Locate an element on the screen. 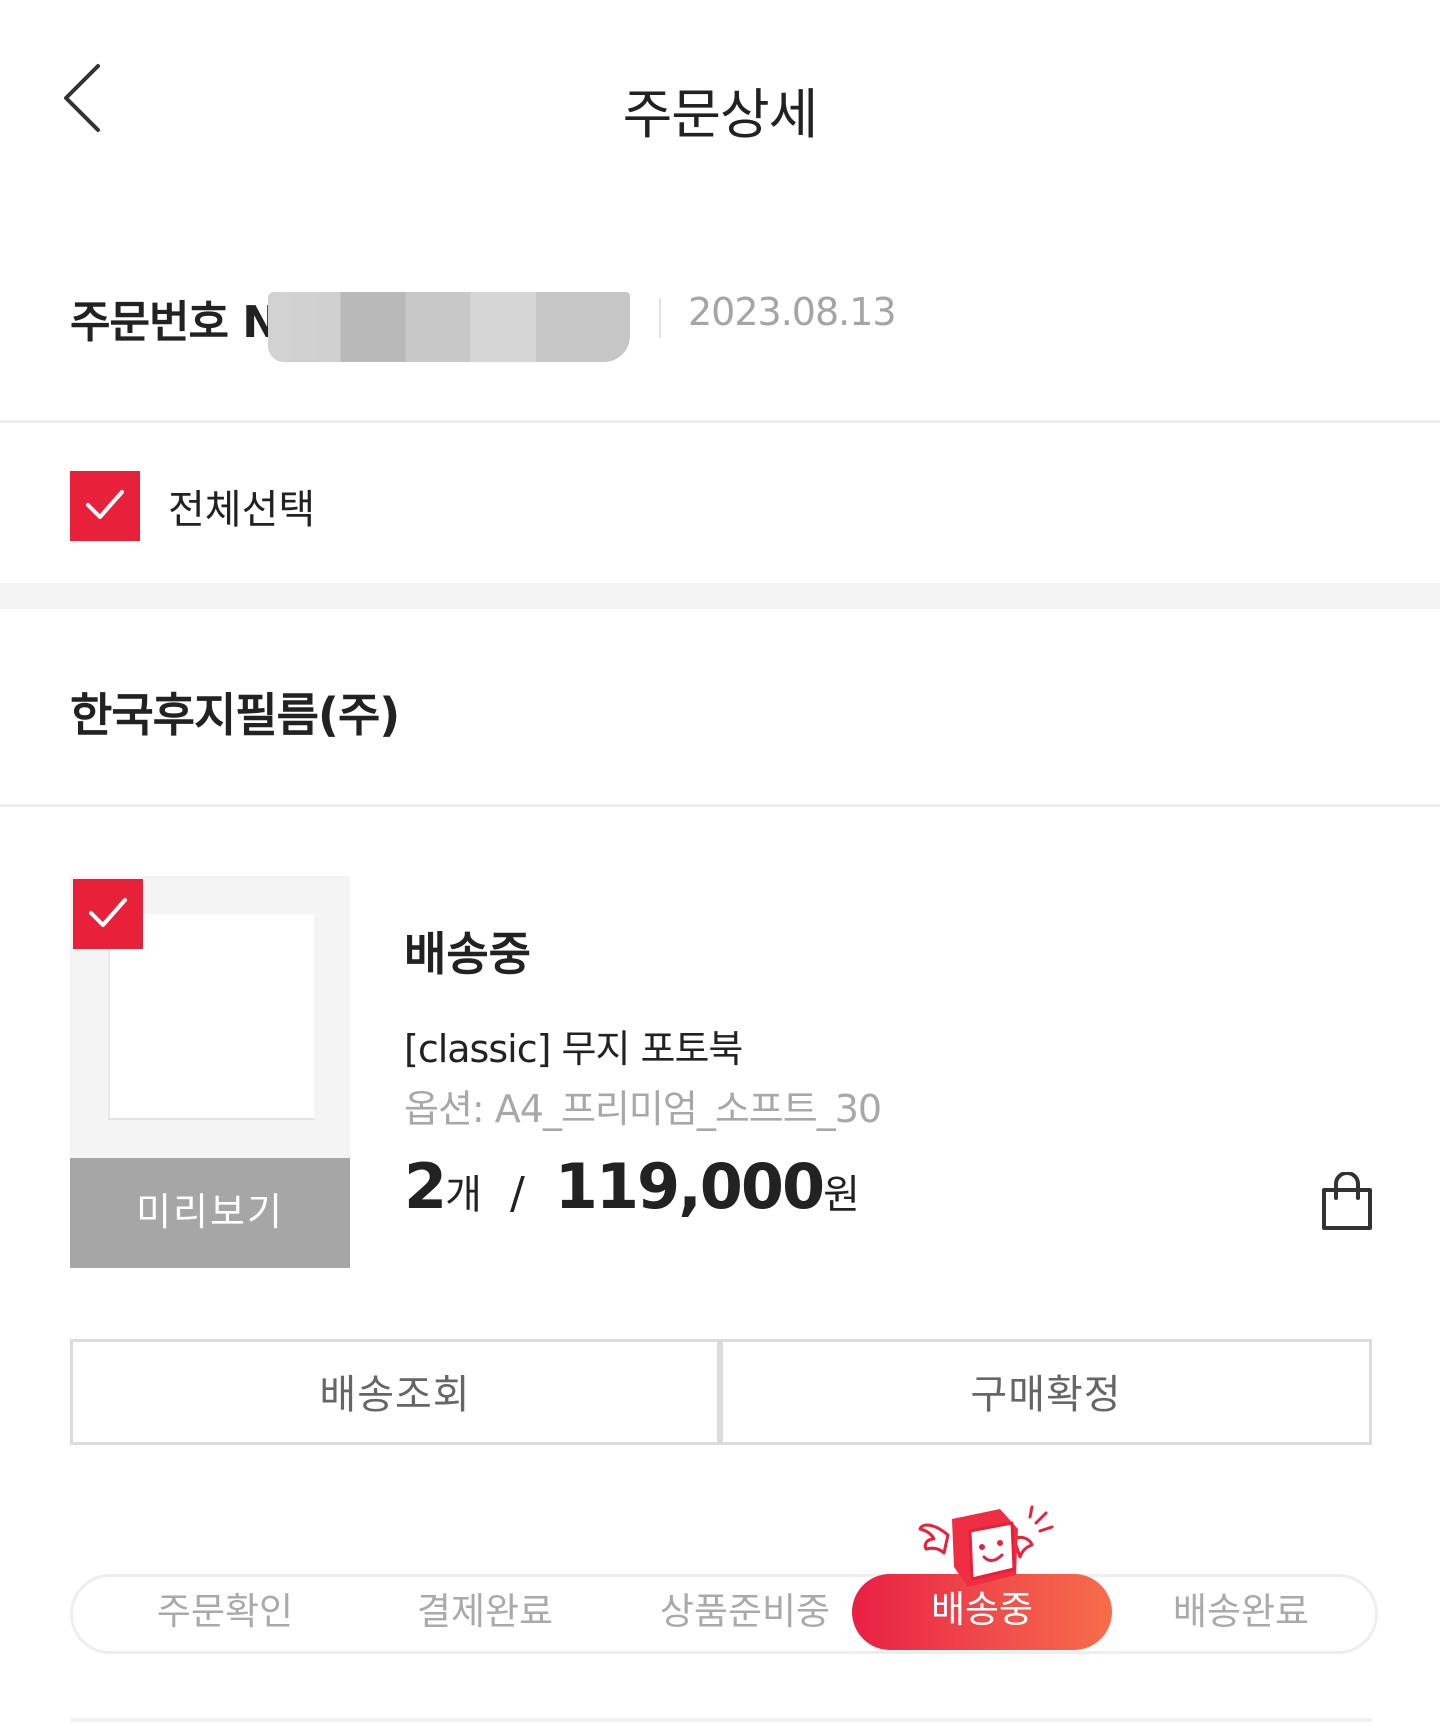  delivery-status: 배송중 is located at coordinates (467, 954).